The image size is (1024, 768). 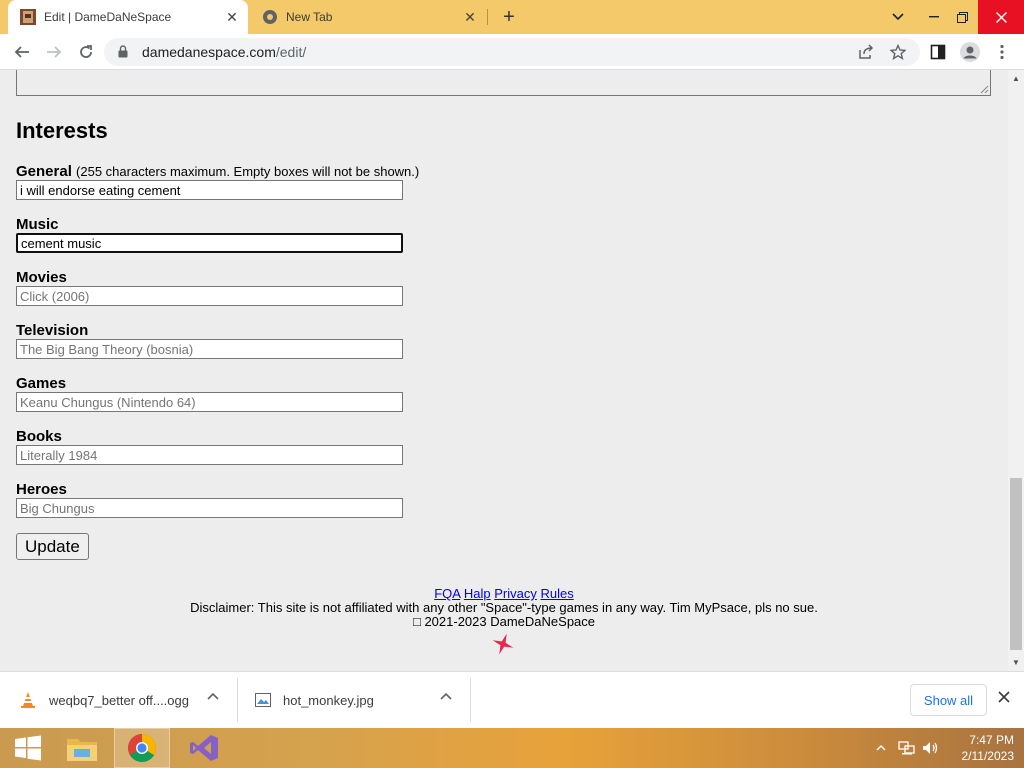 I want to click on start-button, so click(x=28, y=748).